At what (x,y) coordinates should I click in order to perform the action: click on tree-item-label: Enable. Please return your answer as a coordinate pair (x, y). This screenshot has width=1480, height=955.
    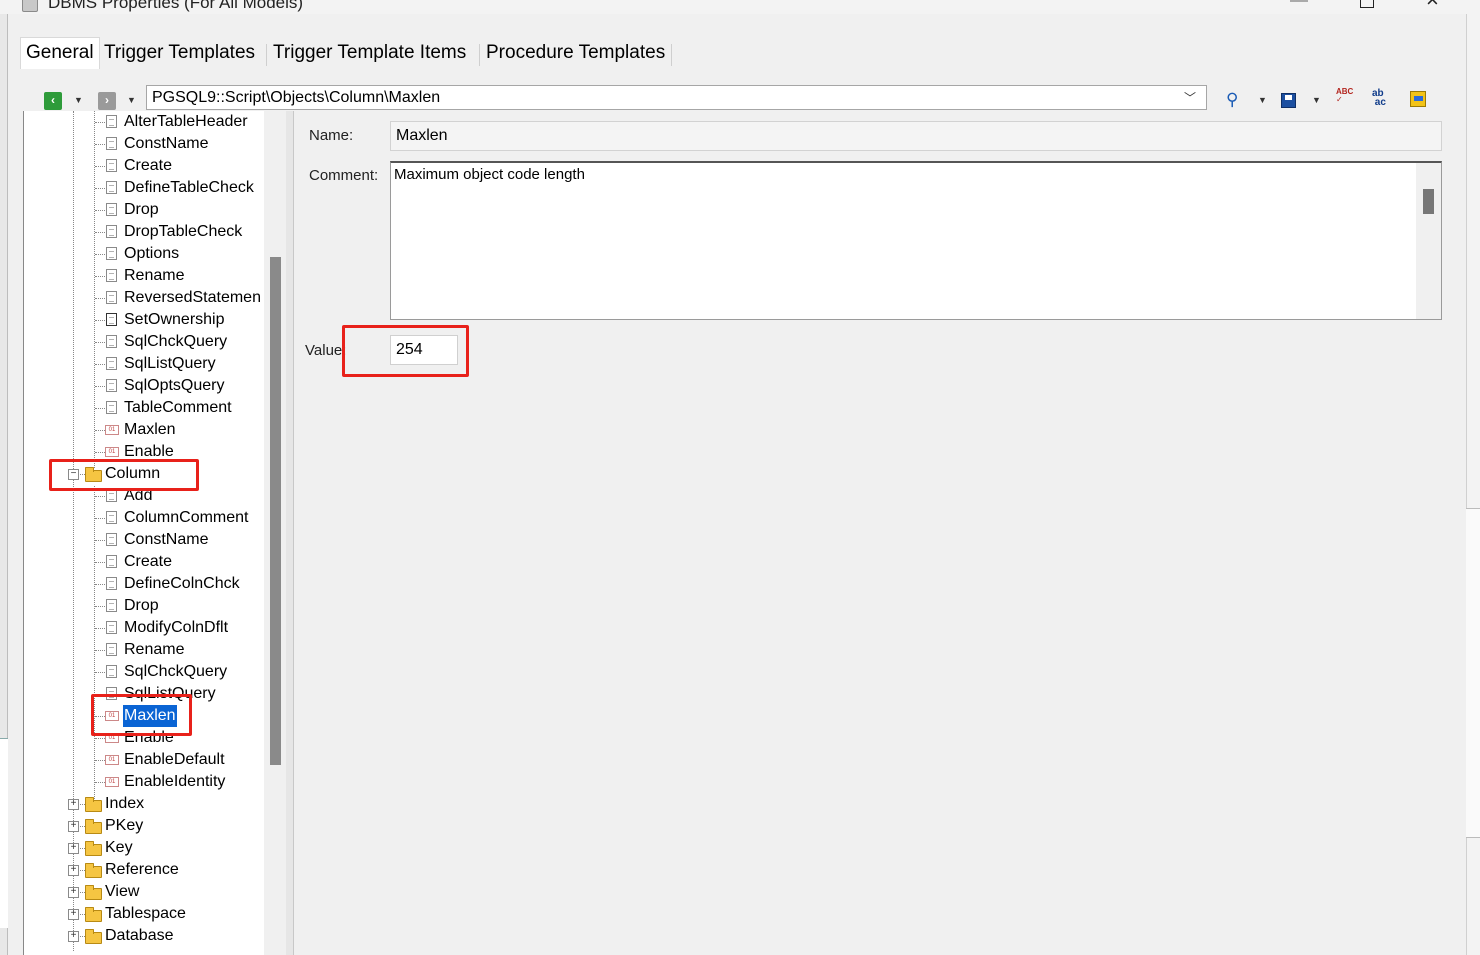
    Looking at the image, I should click on (149, 451).